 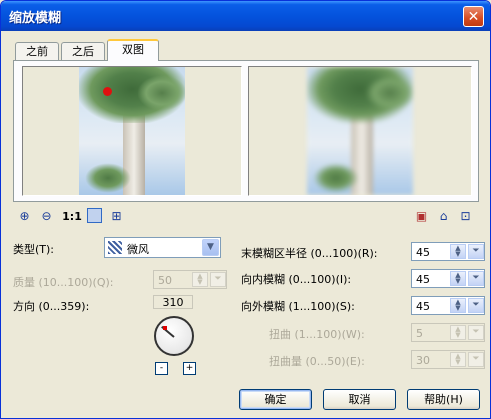 What do you see at coordinates (116, 216) in the screenshot?
I see `pan-icon: ⊞` at bounding box center [116, 216].